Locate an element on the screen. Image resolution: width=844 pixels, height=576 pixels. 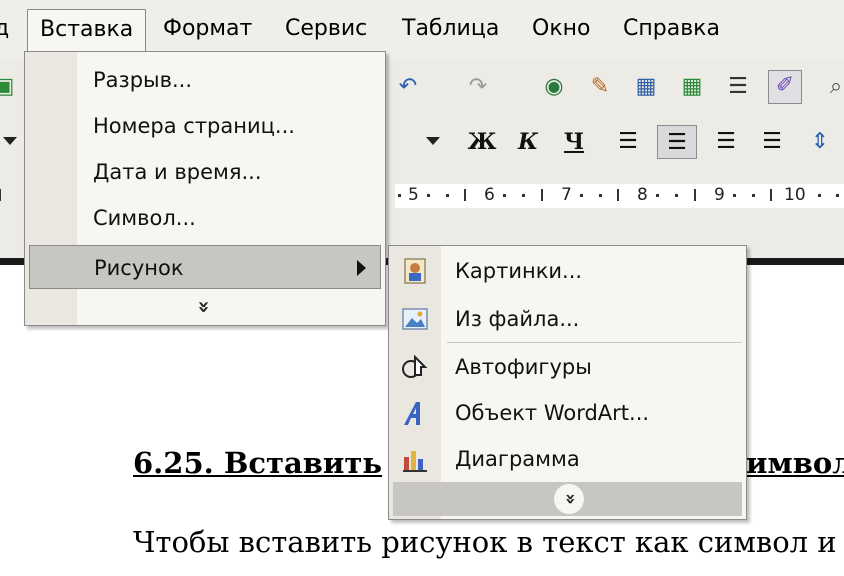
tables-borders-icon: ✎ is located at coordinates (600, 88).